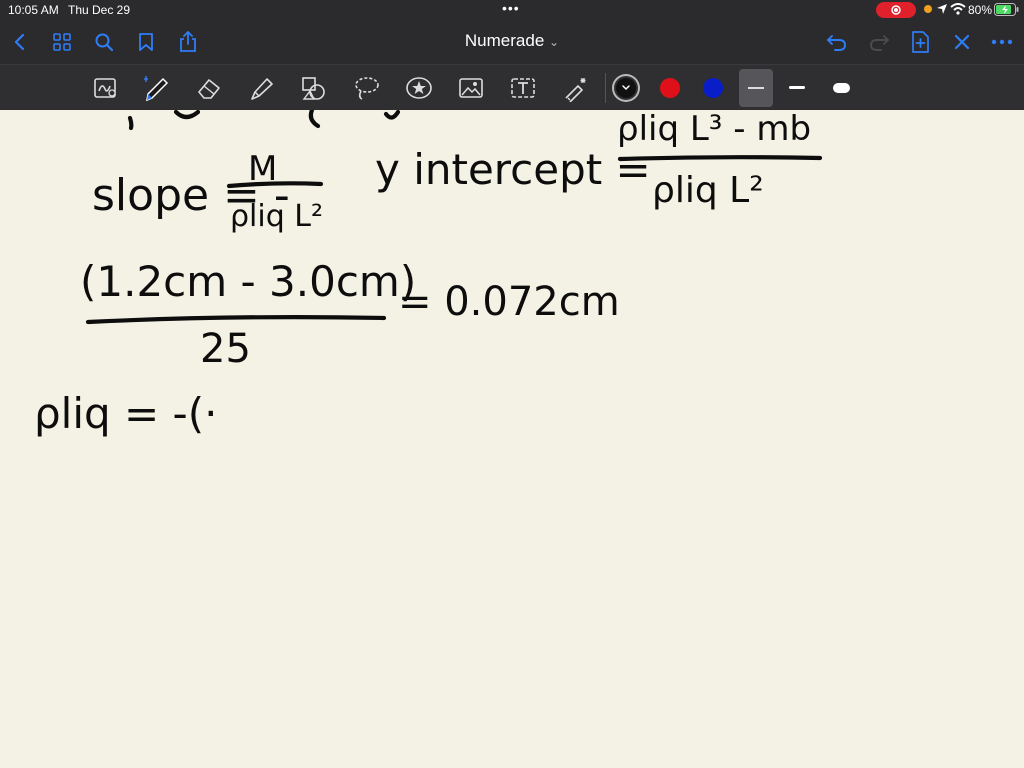 This screenshot has height=768, width=1024. I want to click on stroke-medium-preview, so click(797, 87).